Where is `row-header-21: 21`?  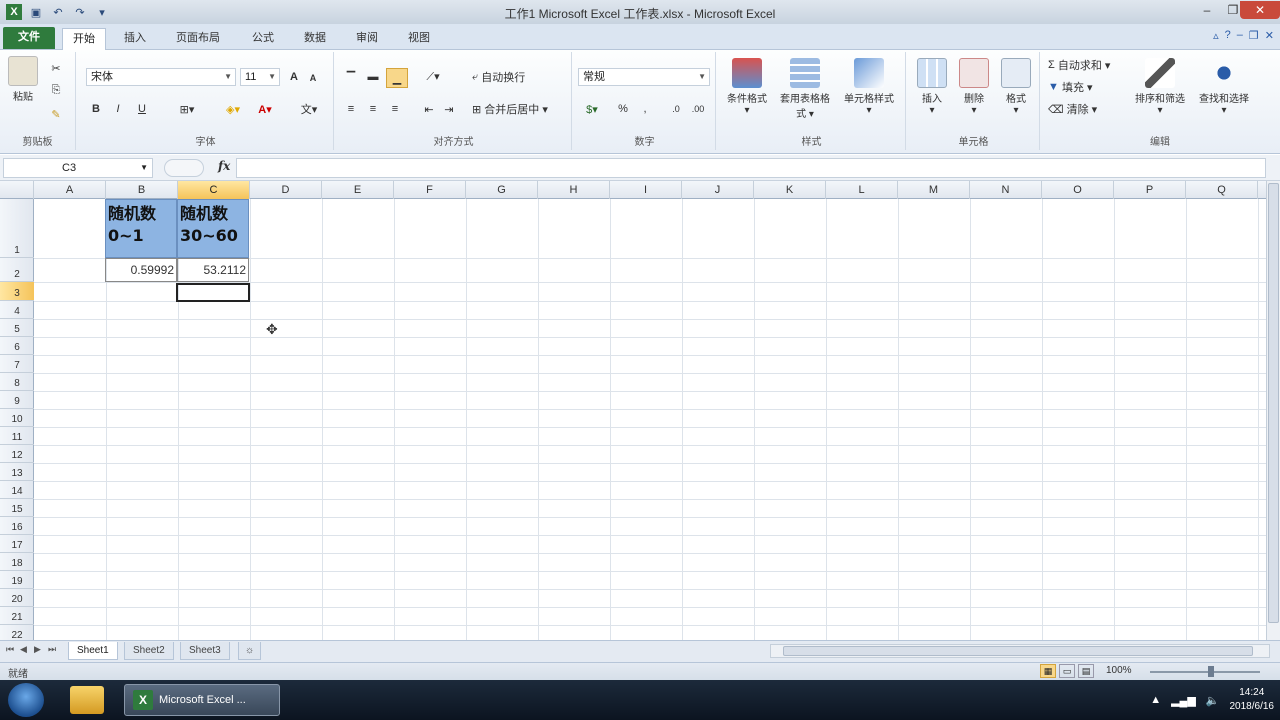
row-header-21: 21 is located at coordinates (17, 616).